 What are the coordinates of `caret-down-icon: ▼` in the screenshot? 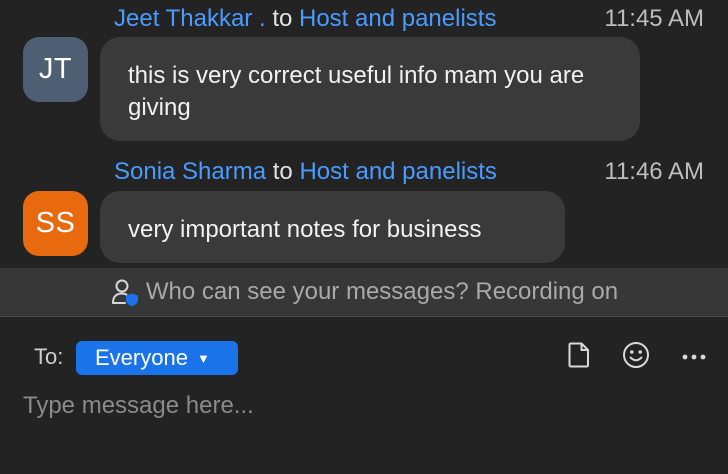 It's located at (203, 358).